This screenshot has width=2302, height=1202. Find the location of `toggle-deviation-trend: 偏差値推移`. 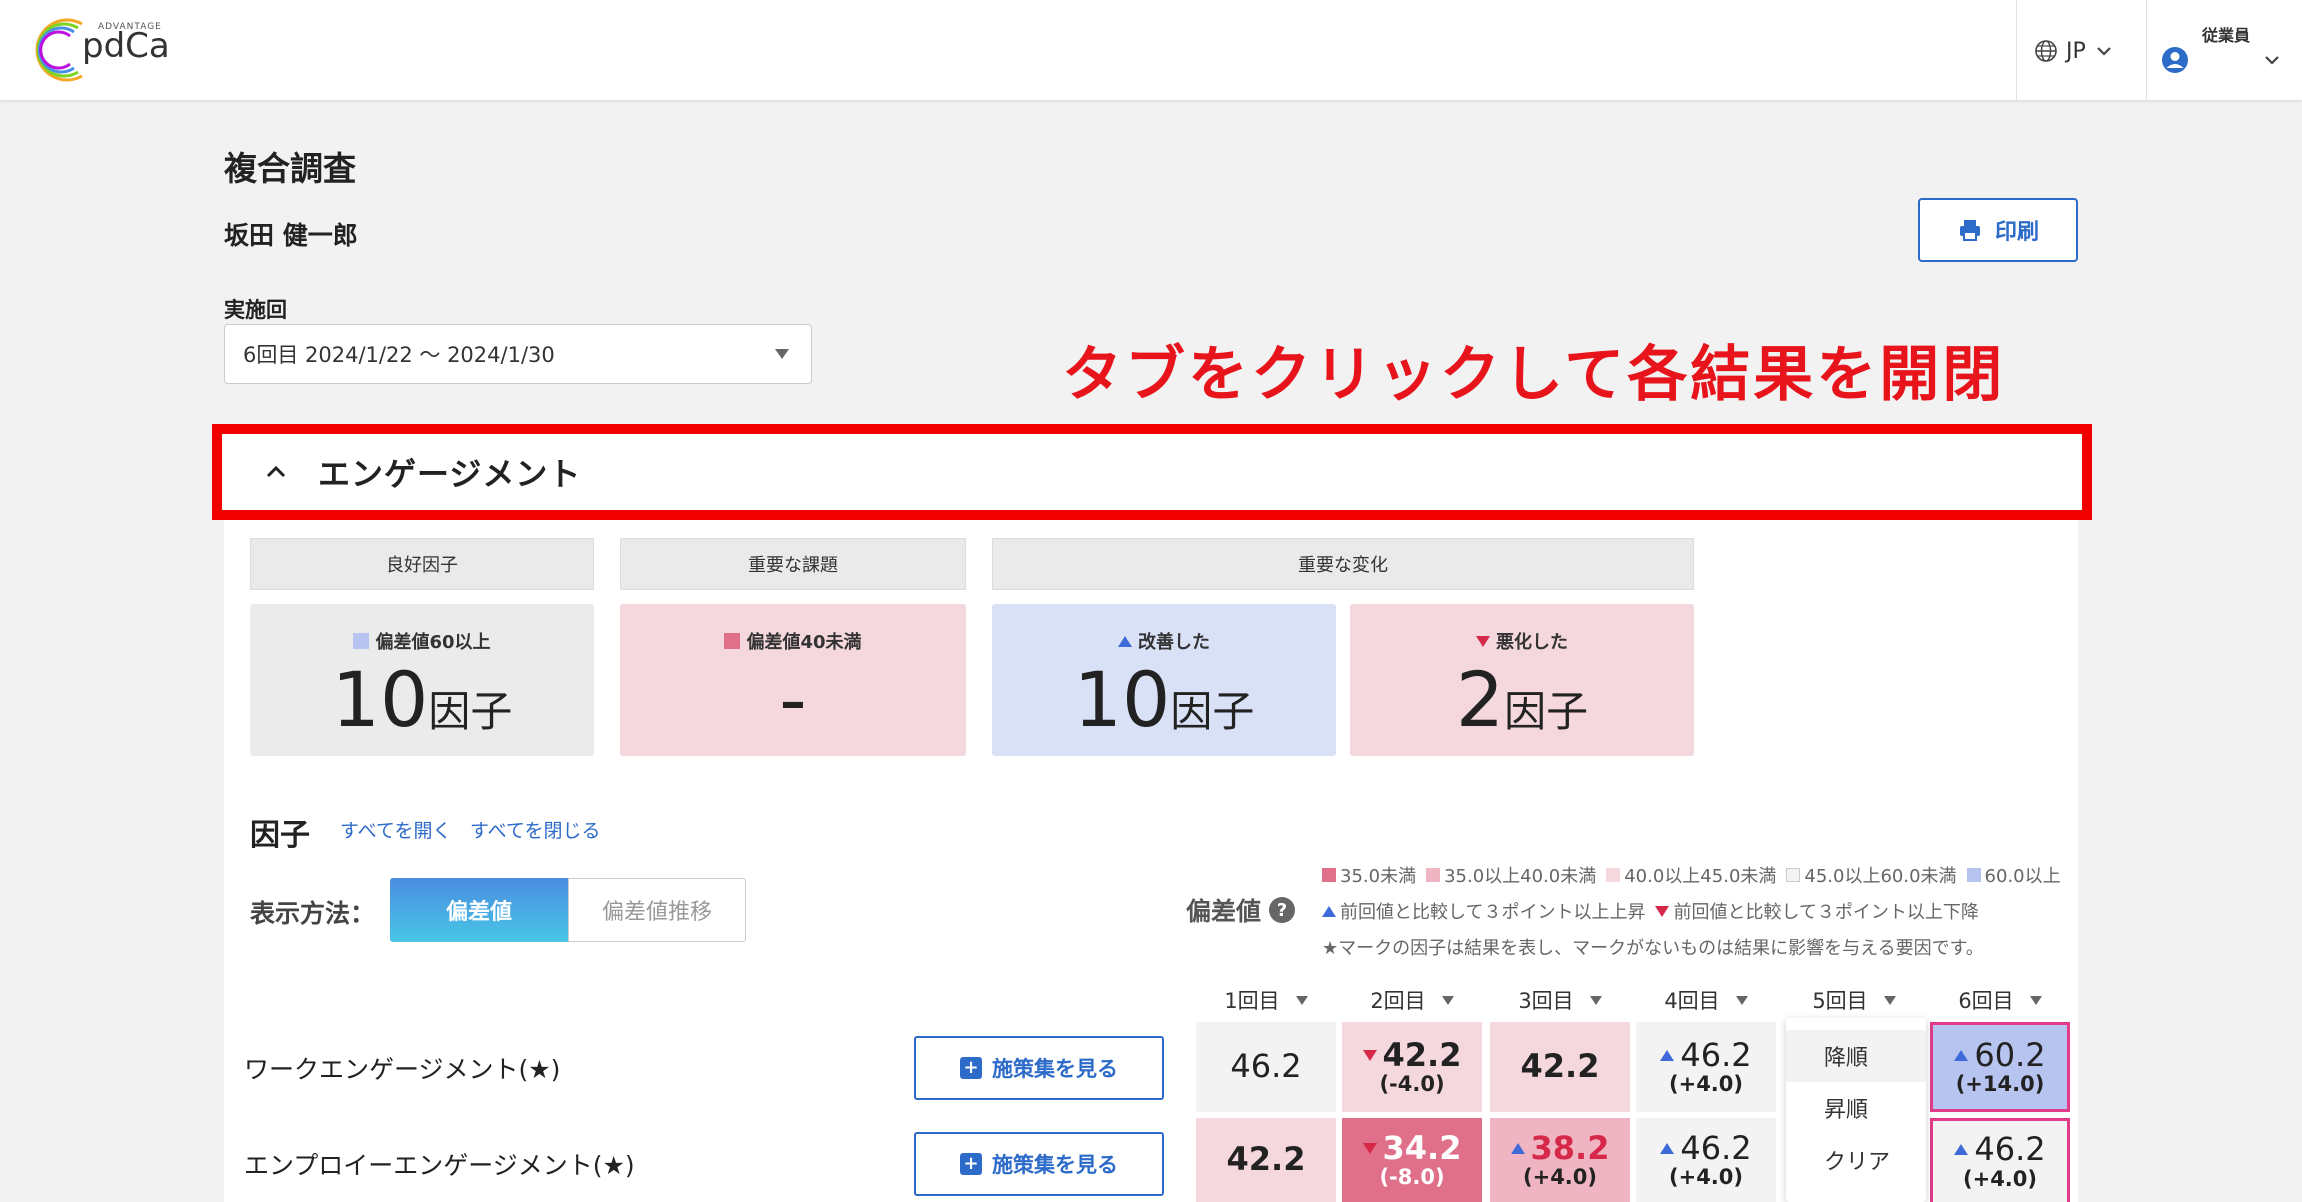

toggle-deviation-trend: 偏差値推移 is located at coordinates (657, 910).